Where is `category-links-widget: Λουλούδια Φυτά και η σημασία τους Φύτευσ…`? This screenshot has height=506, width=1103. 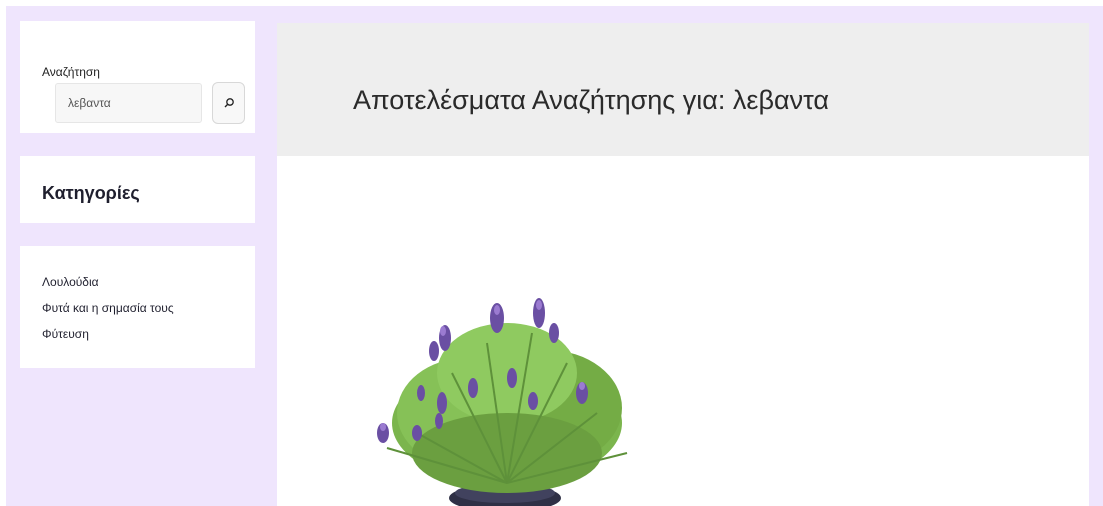
category-links-widget: Λουλούδια Φυτά και η σημασία τους Φύτευσ… is located at coordinates (137, 307).